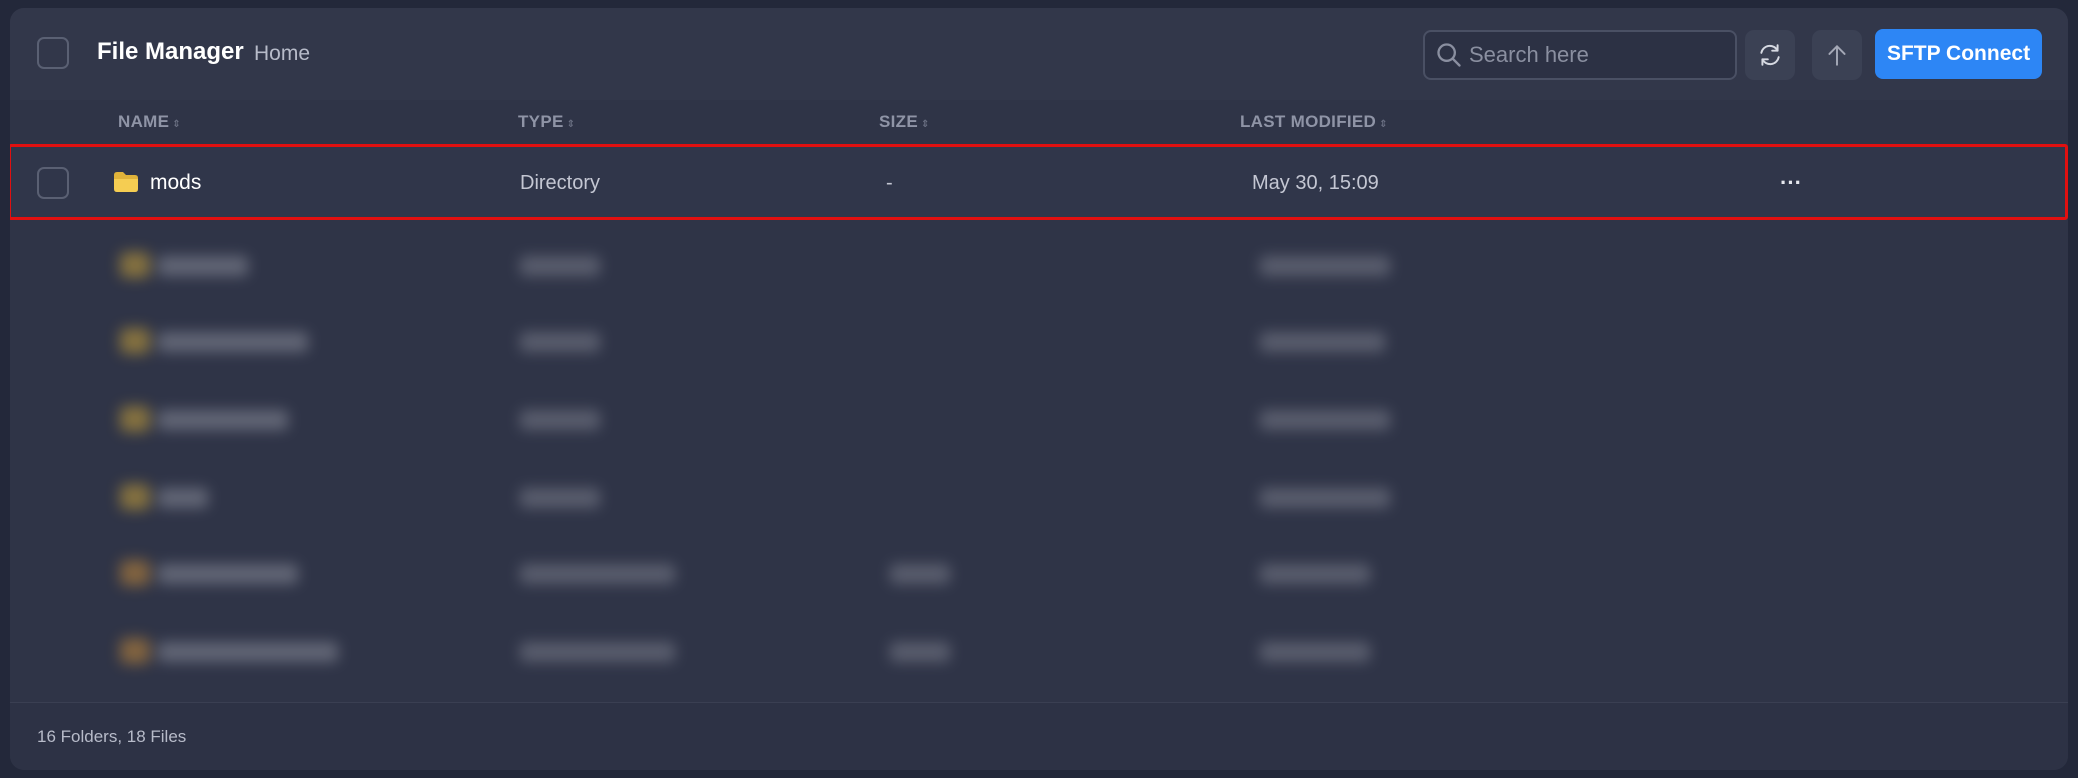  I want to click on refresh-button, so click(1770, 55).